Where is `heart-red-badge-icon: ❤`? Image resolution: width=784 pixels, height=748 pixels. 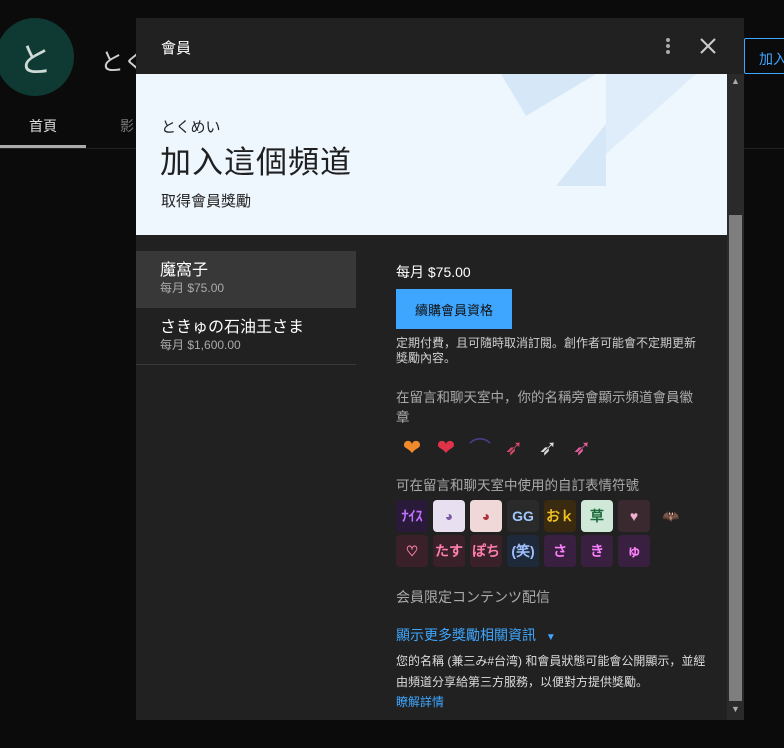
heart-red-badge-icon: ❤ is located at coordinates (446, 447).